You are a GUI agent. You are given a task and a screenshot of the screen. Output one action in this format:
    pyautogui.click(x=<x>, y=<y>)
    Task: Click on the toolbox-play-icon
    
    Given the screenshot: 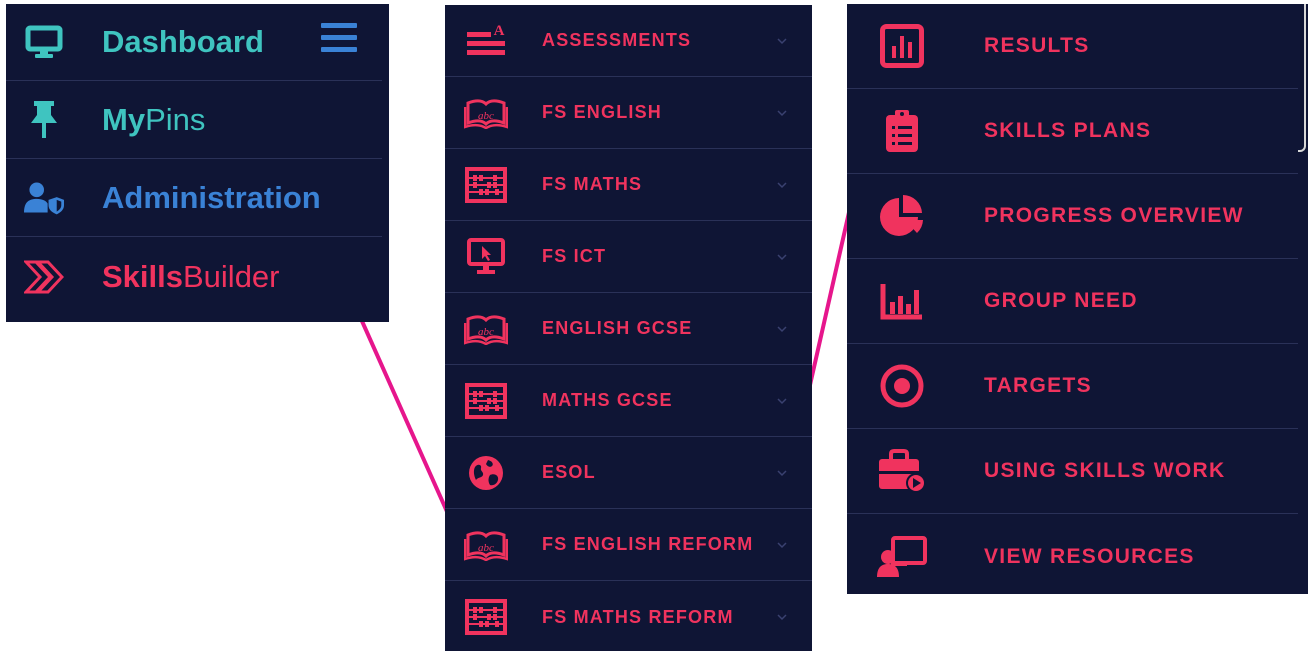 What is the action you would take?
    pyautogui.click(x=902, y=471)
    